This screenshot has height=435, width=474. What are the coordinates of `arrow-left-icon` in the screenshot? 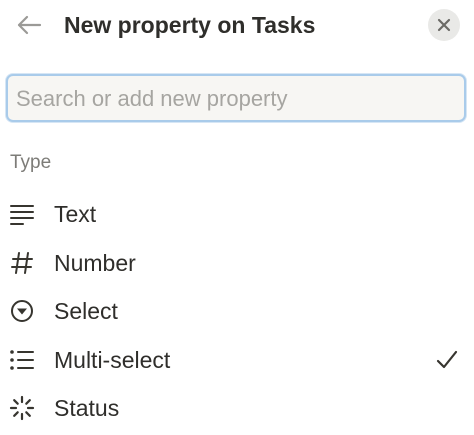 It's located at (29, 25).